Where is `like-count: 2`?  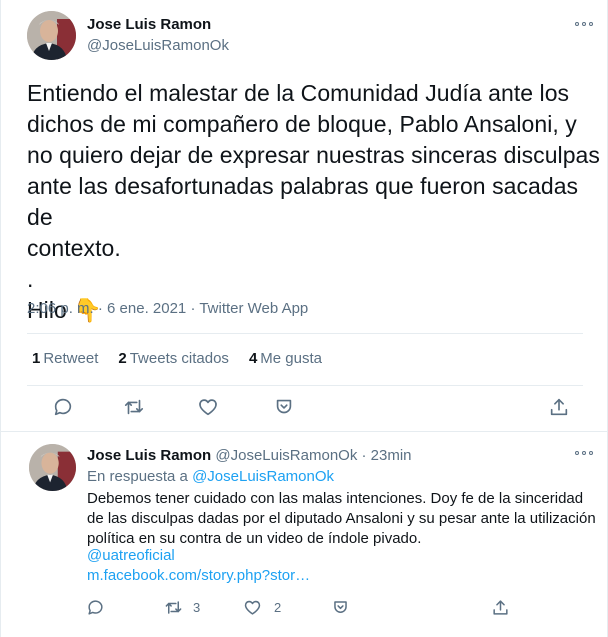
like-count: 2 is located at coordinates (278, 607).